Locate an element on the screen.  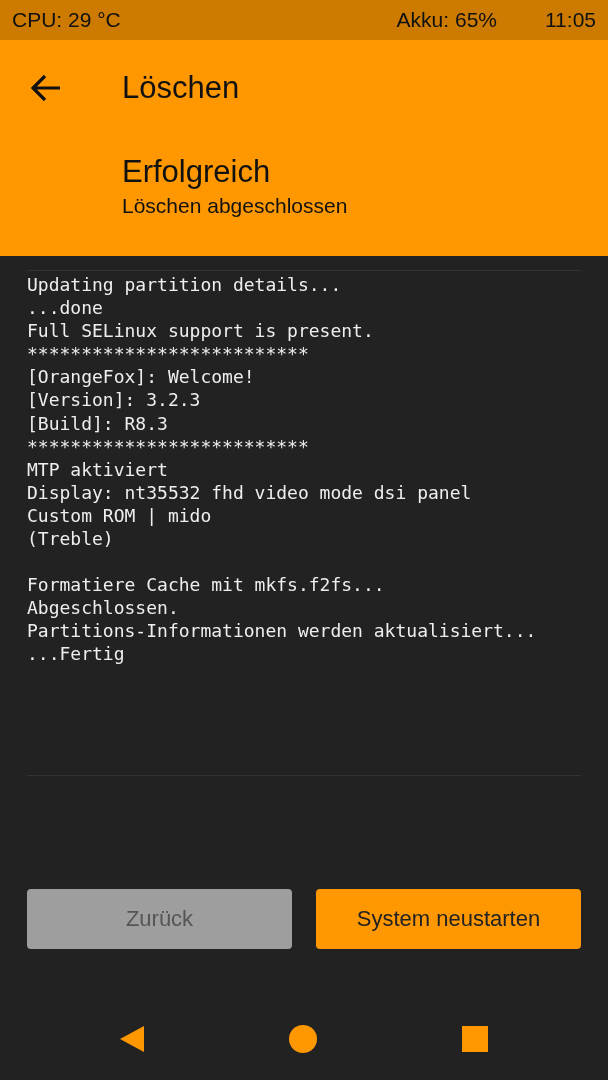
log-line: [Version]: 3.2.3 is located at coordinates (114, 400).